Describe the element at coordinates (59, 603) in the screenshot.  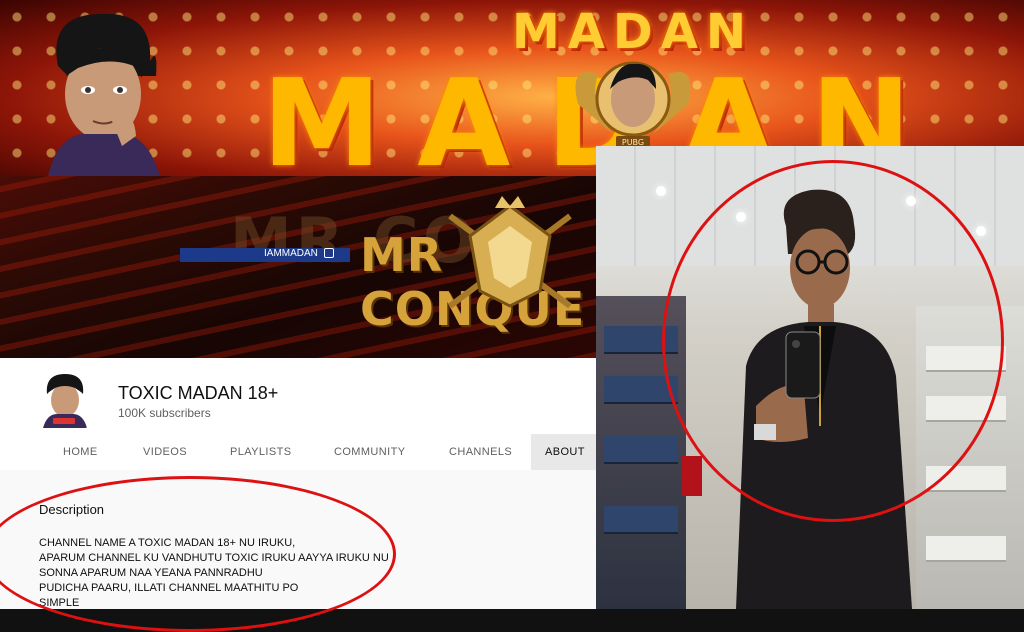
I see `description-line: SIMPLE` at that location.